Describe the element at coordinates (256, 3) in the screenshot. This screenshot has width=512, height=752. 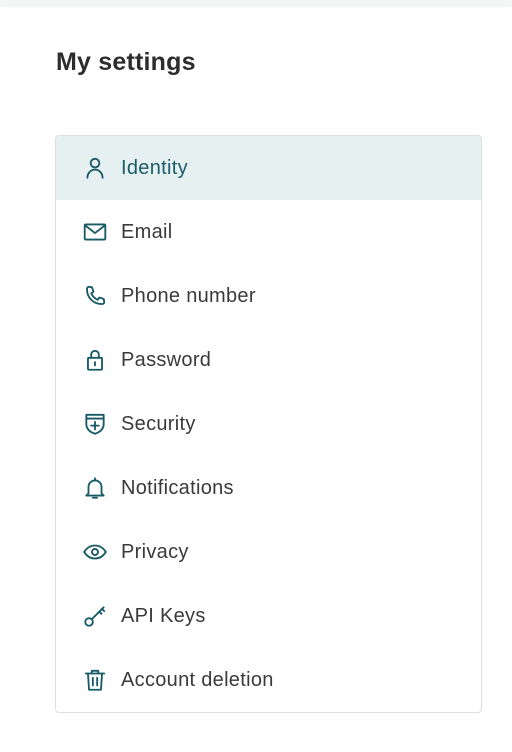
I see `top-bar` at that location.